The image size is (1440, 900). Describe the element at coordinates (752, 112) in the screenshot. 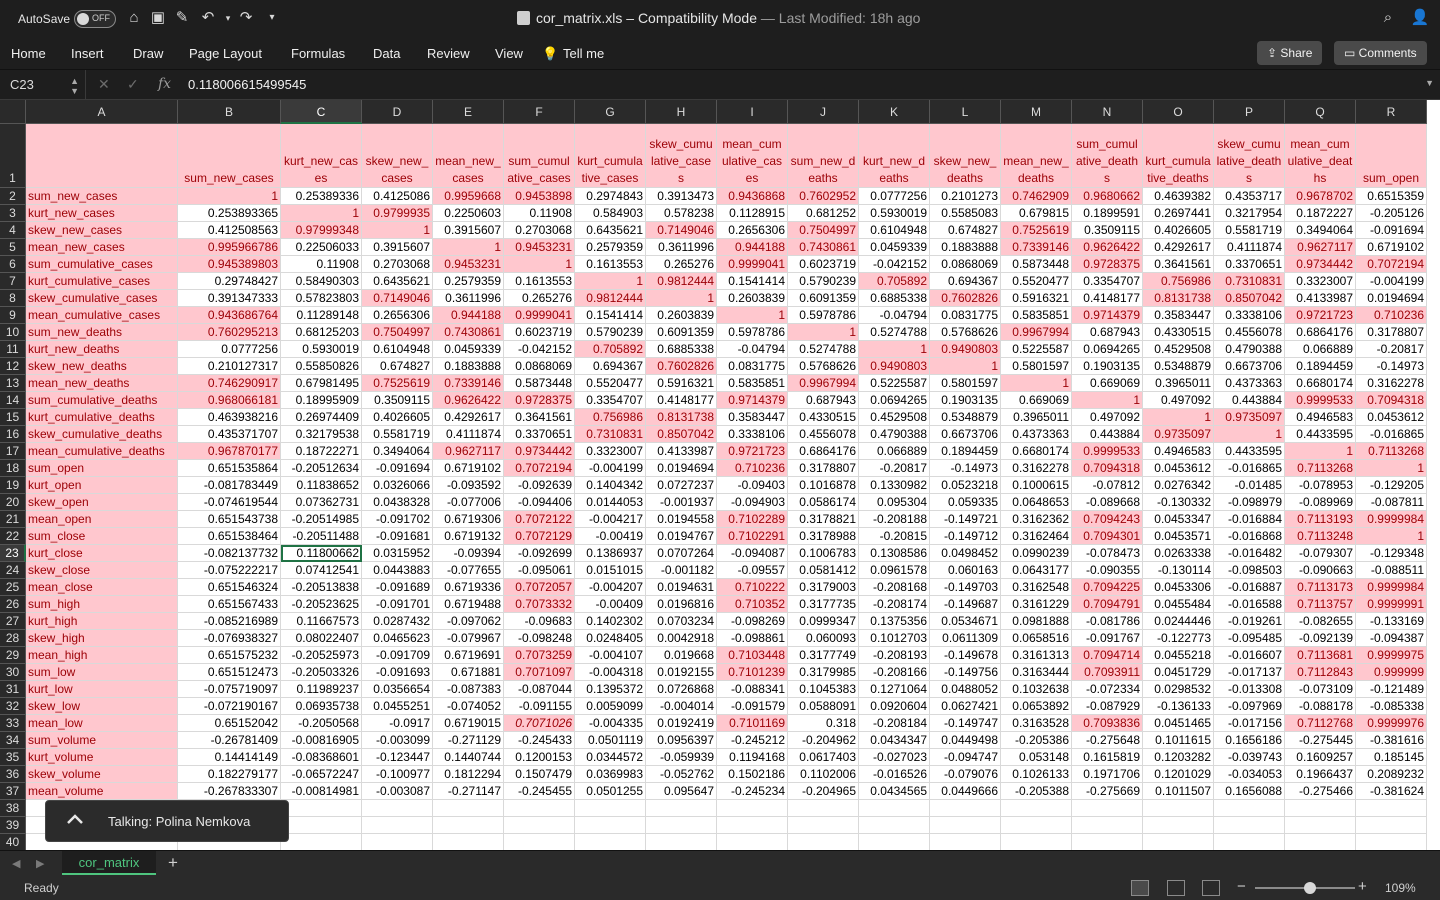

I see `column-header-i: I` at that location.